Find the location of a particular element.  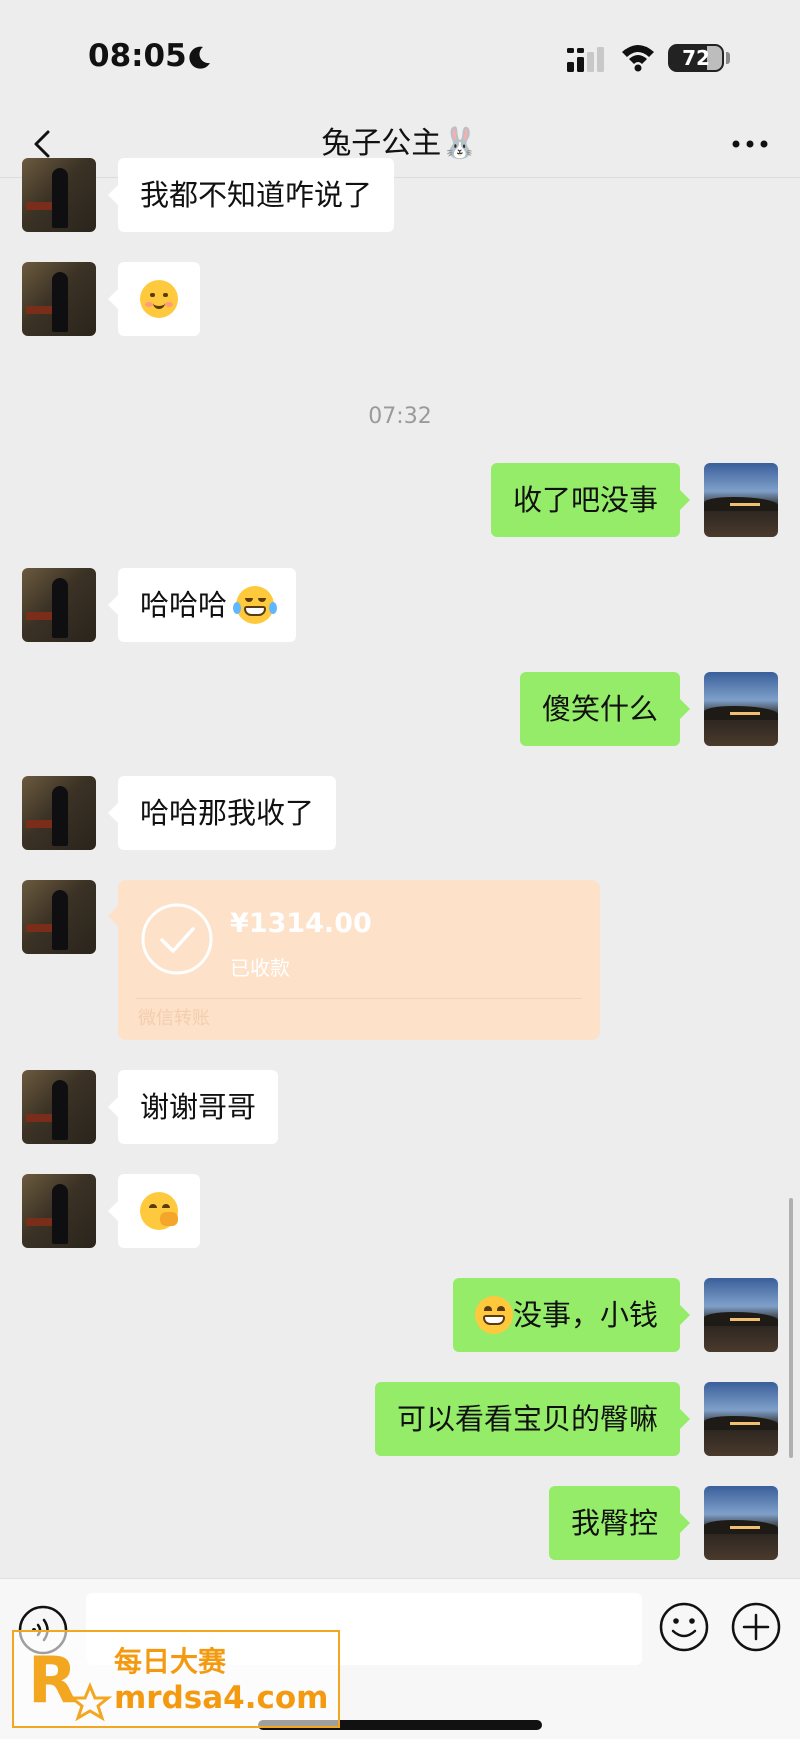

battery-icon: 72 is located at coordinates (696, 58).